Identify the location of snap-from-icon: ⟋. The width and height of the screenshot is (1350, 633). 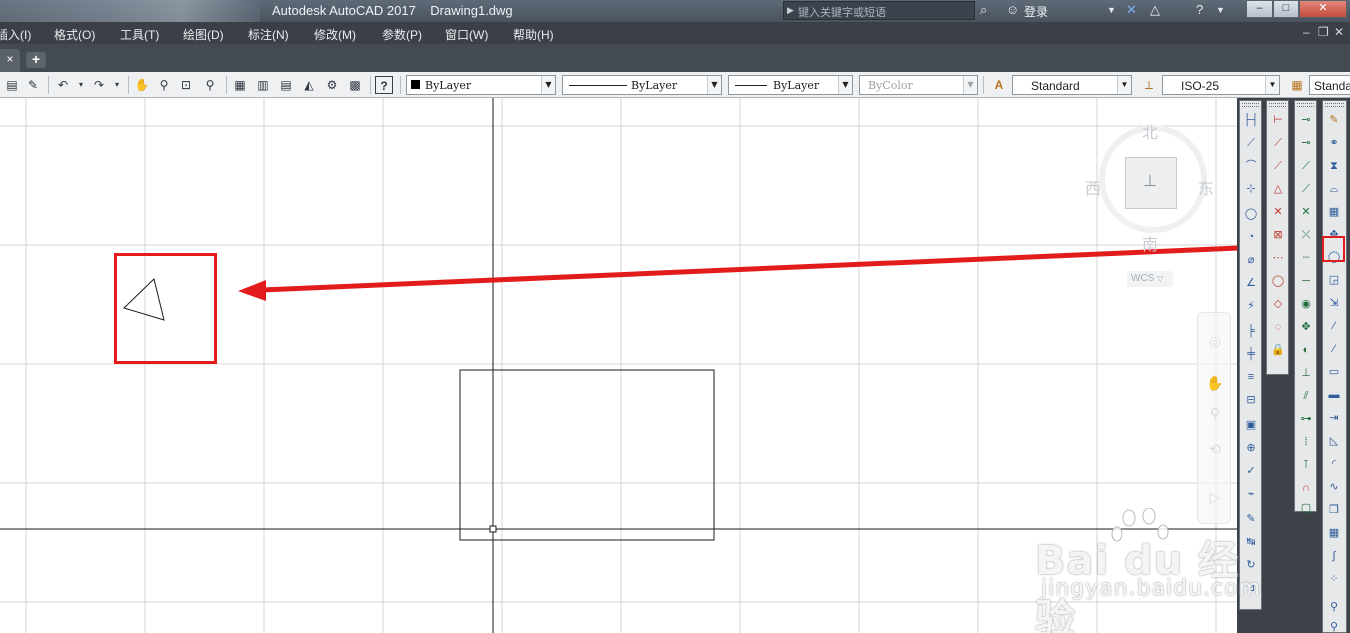
(1278, 143).